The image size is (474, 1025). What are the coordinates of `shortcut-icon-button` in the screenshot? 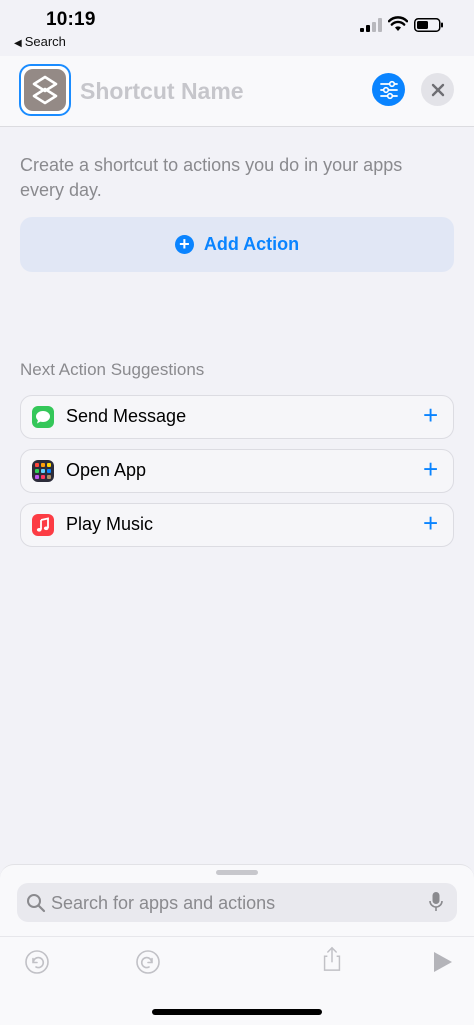 It's located at (45, 90).